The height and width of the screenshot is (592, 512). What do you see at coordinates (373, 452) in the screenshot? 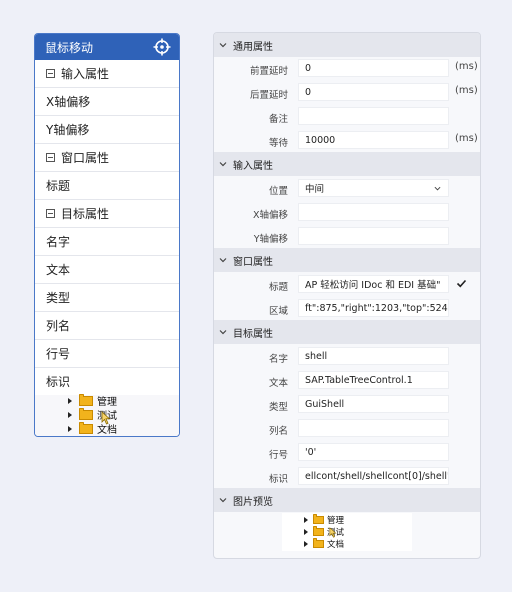
I see `row-number-input: '0'` at bounding box center [373, 452].